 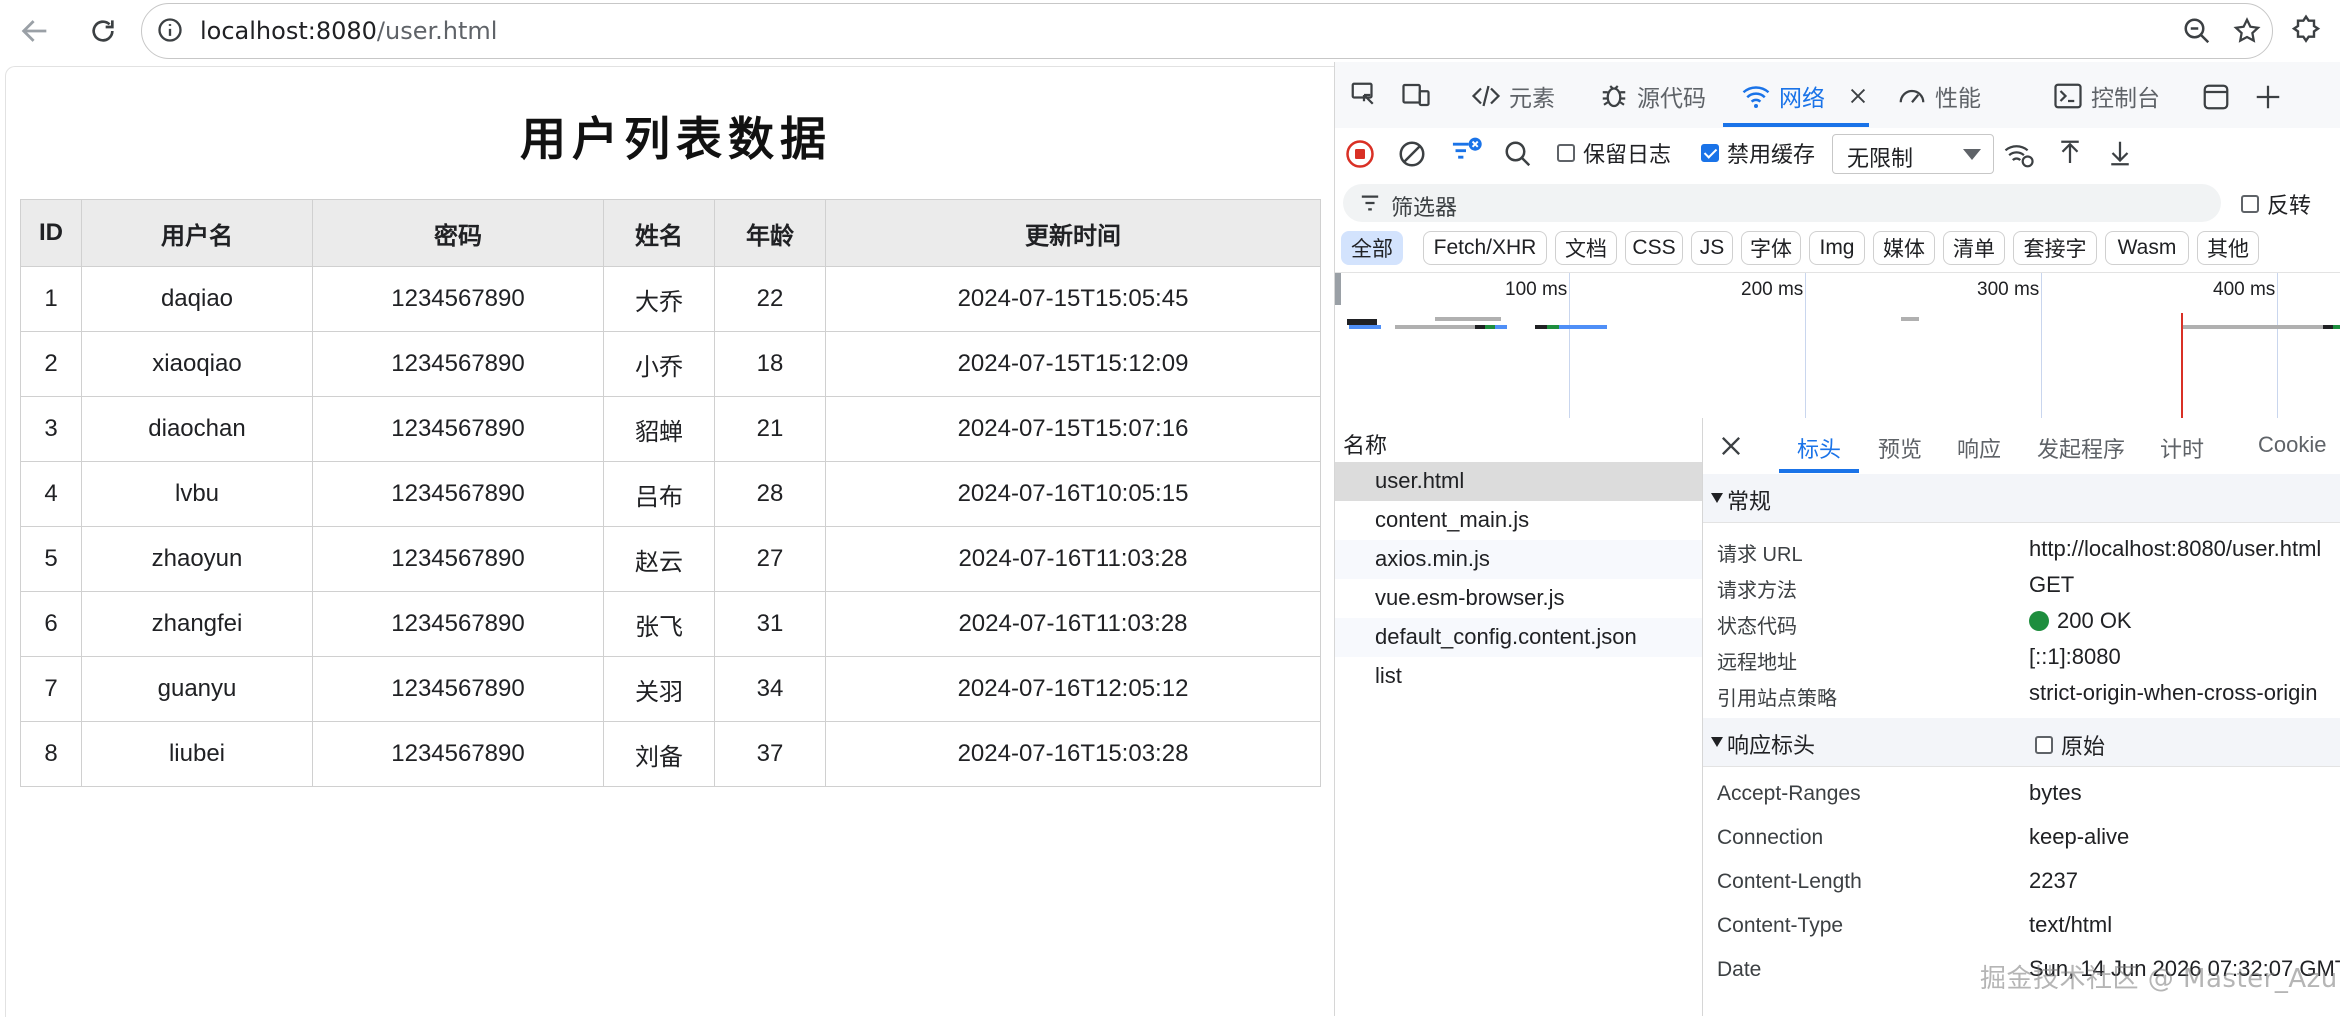 What do you see at coordinates (1486, 96) in the screenshot?
I see `code-icon` at bounding box center [1486, 96].